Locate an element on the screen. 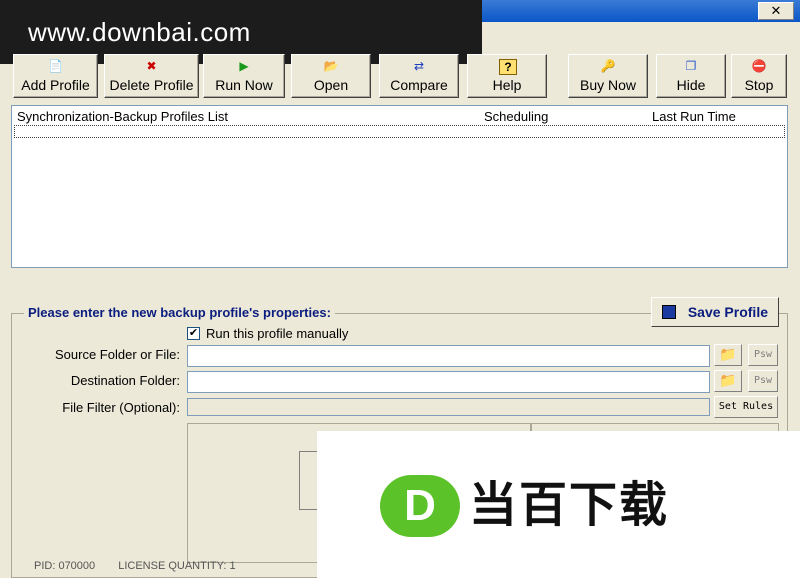  source-password-button: Psw is located at coordinates (763, 355).